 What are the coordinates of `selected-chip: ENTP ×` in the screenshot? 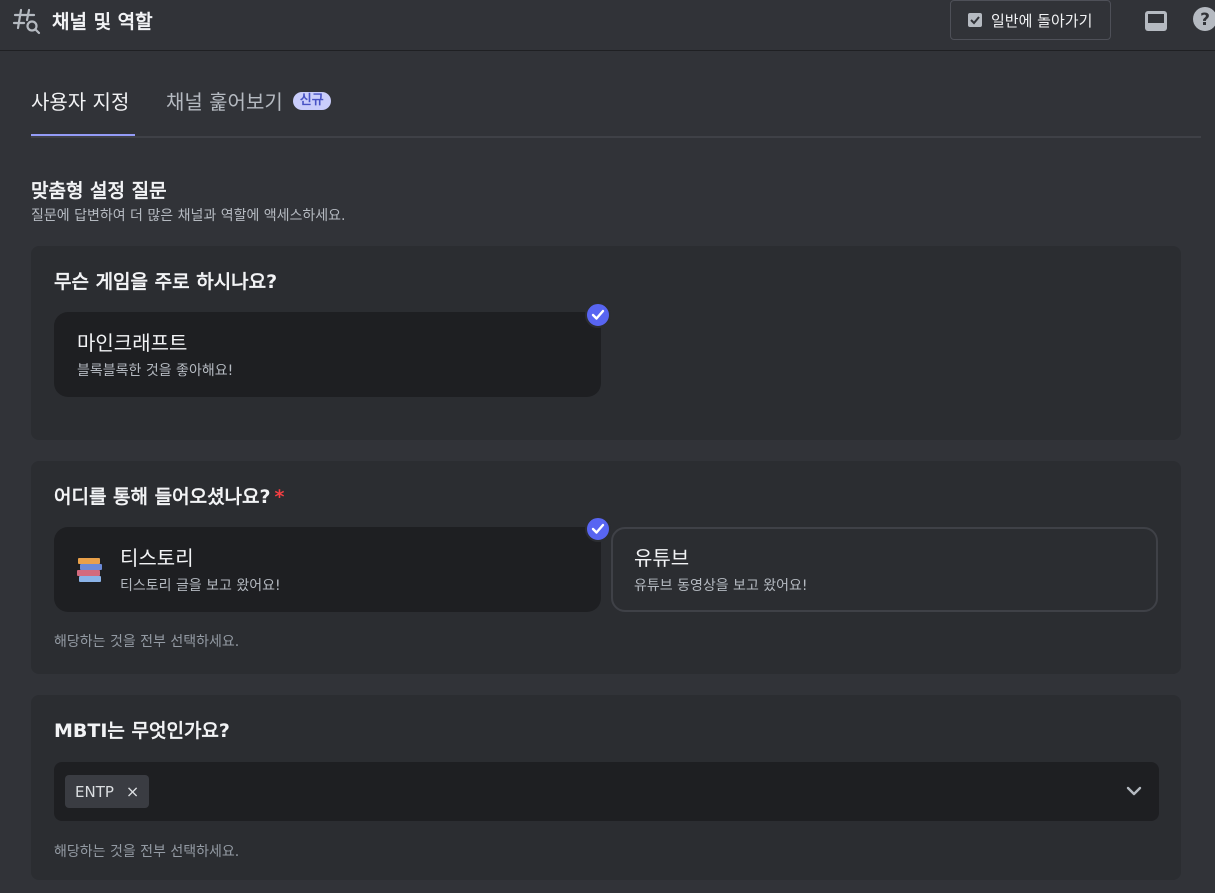 It's located at (107, 791).